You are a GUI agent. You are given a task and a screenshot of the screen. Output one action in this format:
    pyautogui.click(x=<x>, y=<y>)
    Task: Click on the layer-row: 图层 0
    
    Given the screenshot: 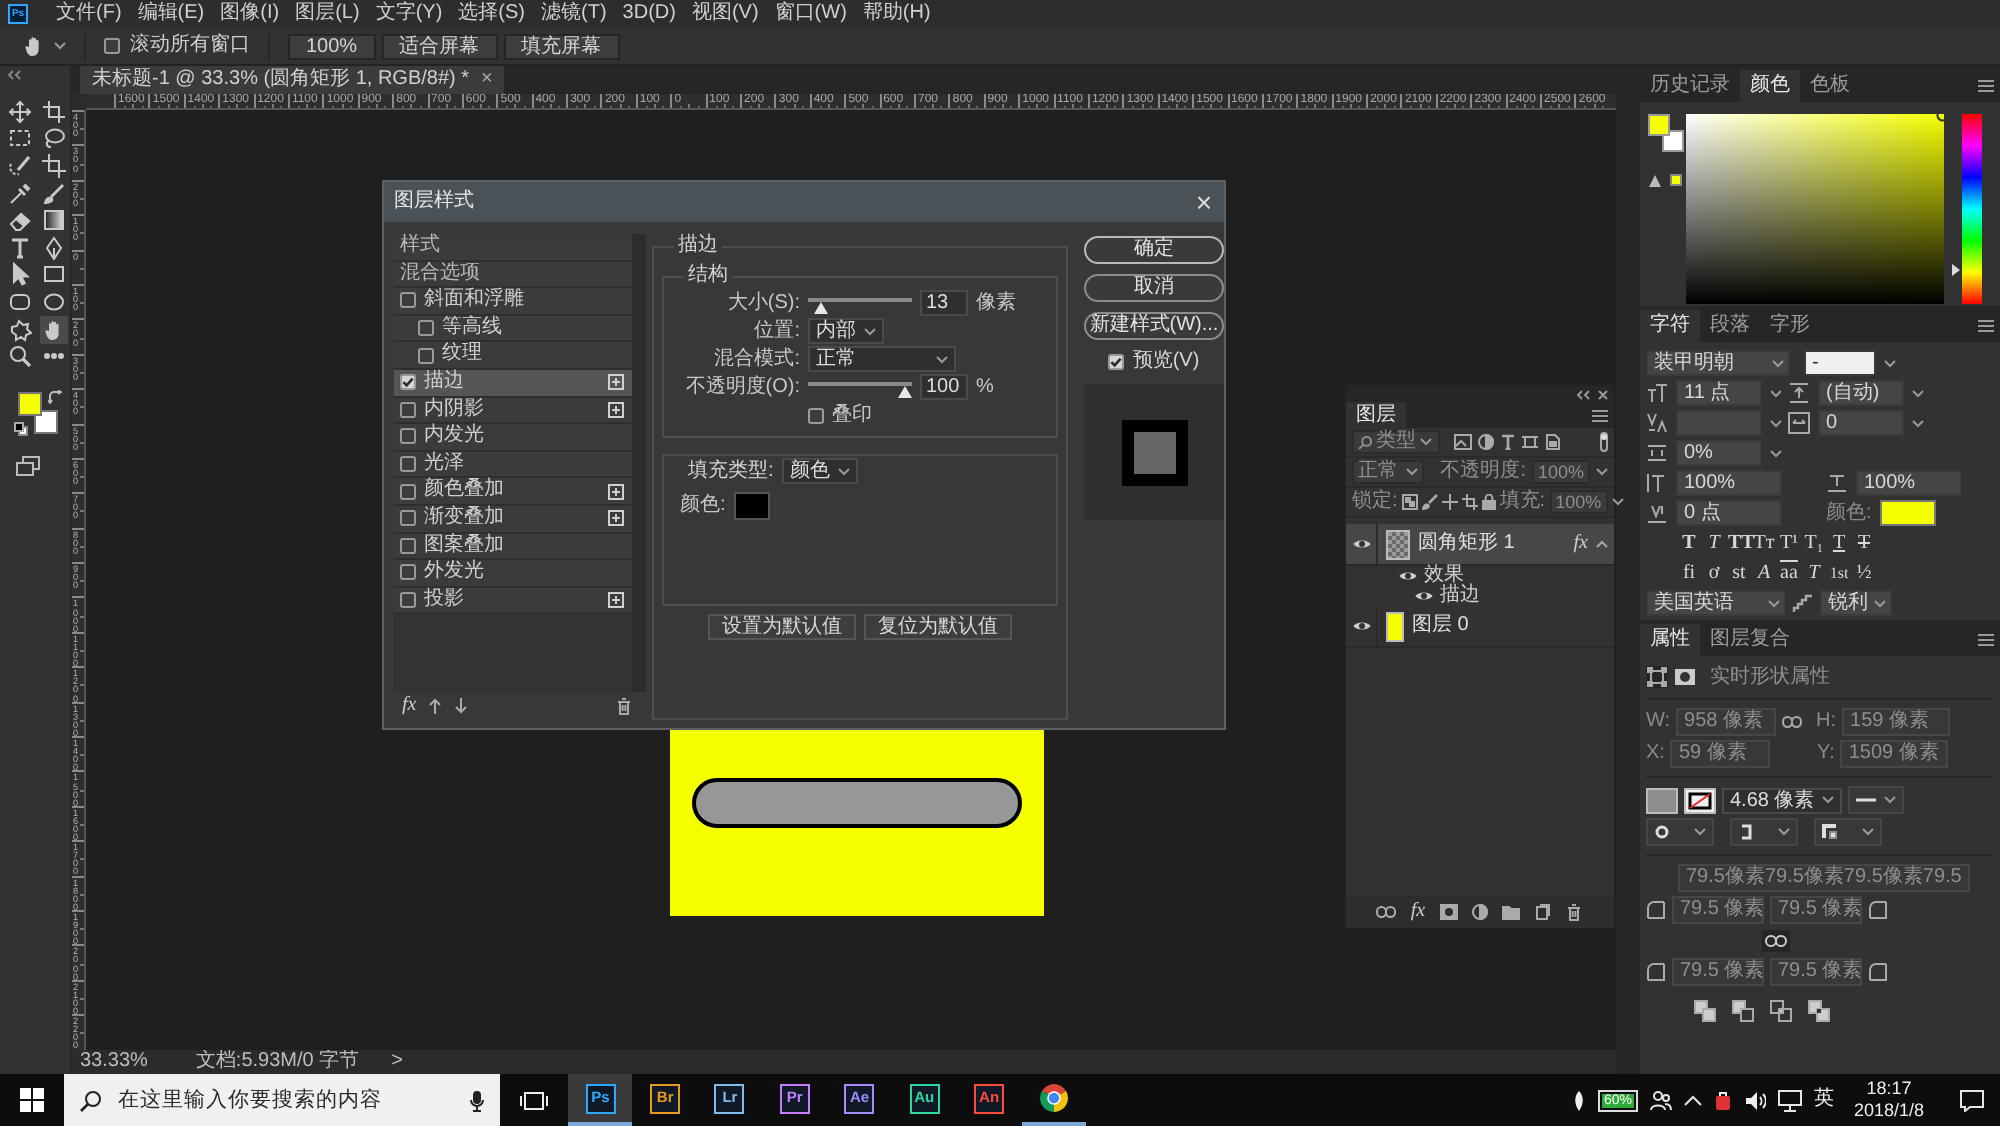 What is the action you would take?
    pyautogui.click(x=1480, y=627)
    